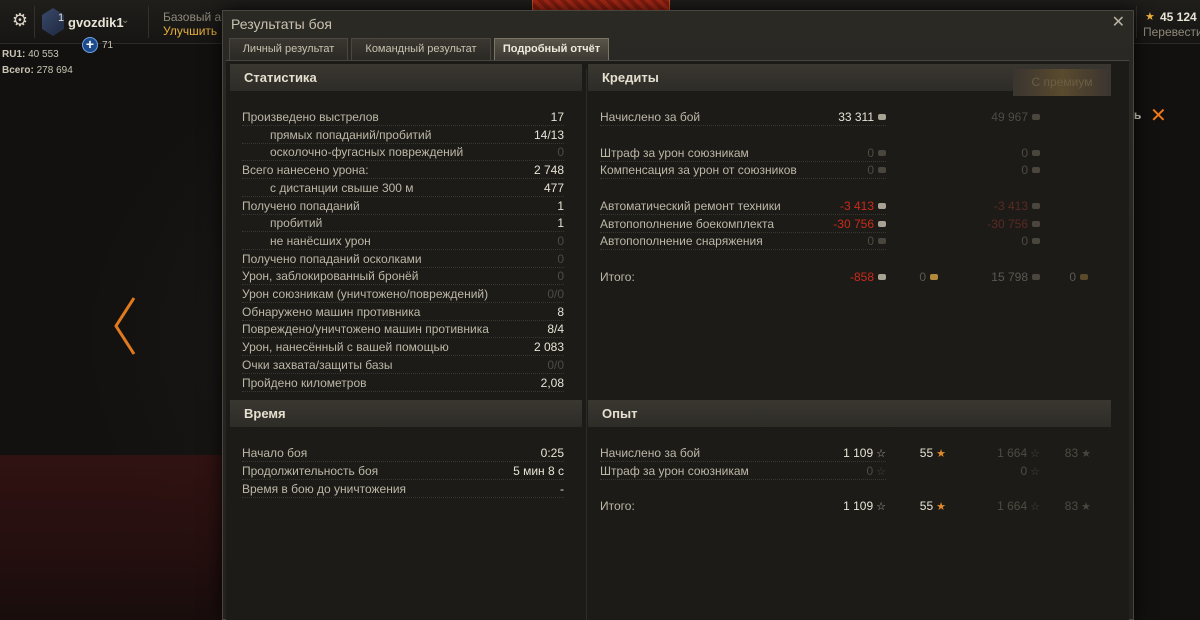 The image size is (1200, 620). I want to click on exp-row: Штраф за урон союзникам 0 ☆, so click(743, 471).